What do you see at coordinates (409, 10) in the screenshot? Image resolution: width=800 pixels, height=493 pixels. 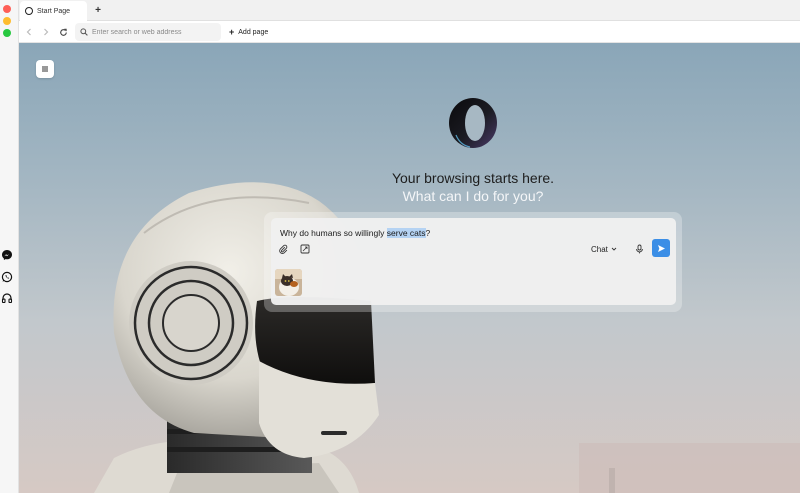 I see `tab-strip: Start Page +` at bounding box center [409, 10].